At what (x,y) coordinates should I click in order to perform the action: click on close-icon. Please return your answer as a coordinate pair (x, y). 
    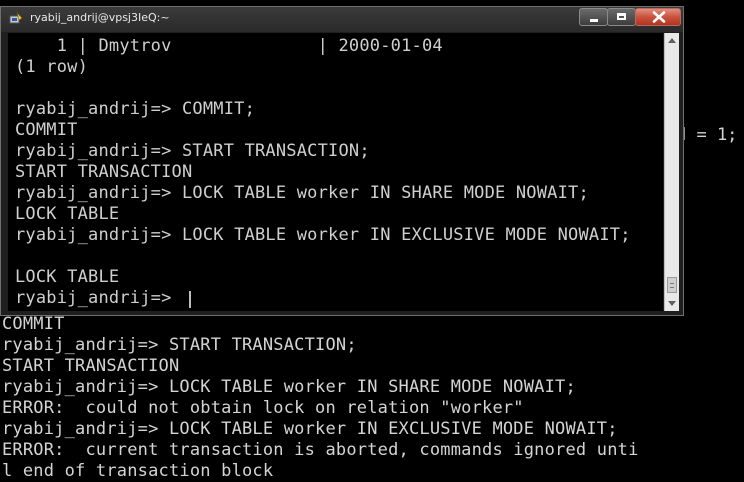
    Looking at the image, I should click on (659, 17).